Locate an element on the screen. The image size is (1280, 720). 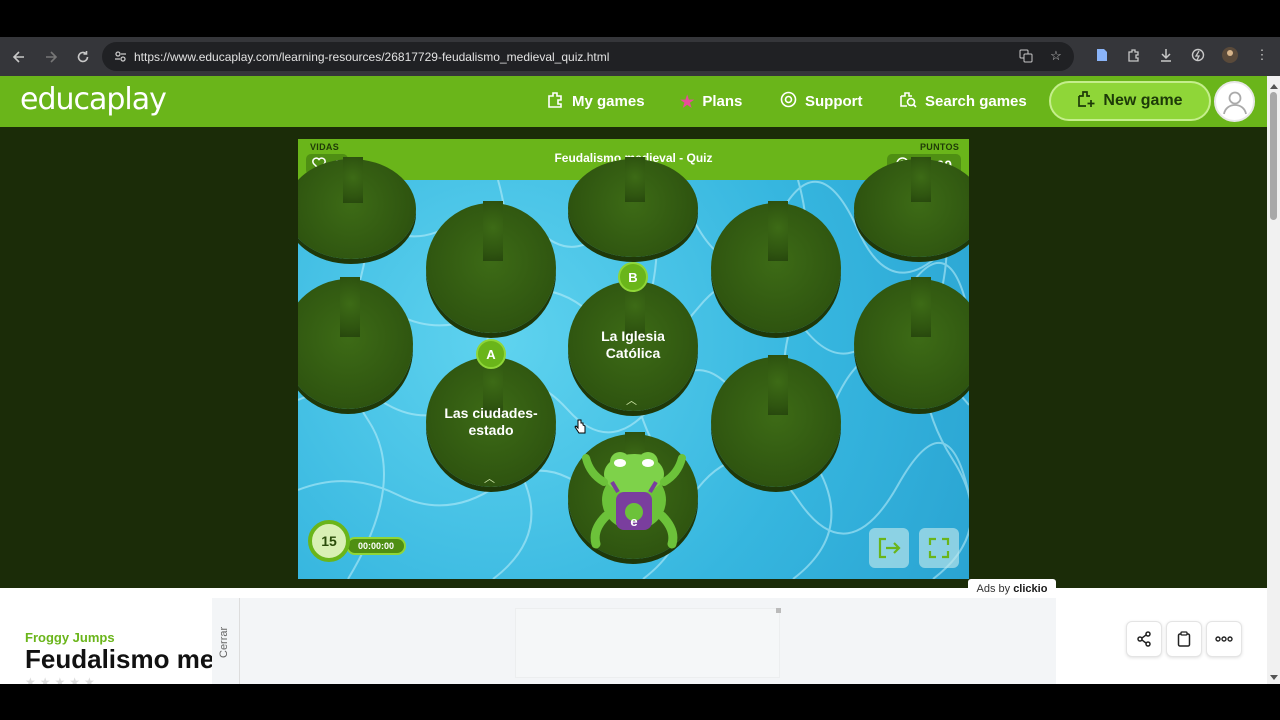
hand-cursor-icon is located at coordinates (580, 426).